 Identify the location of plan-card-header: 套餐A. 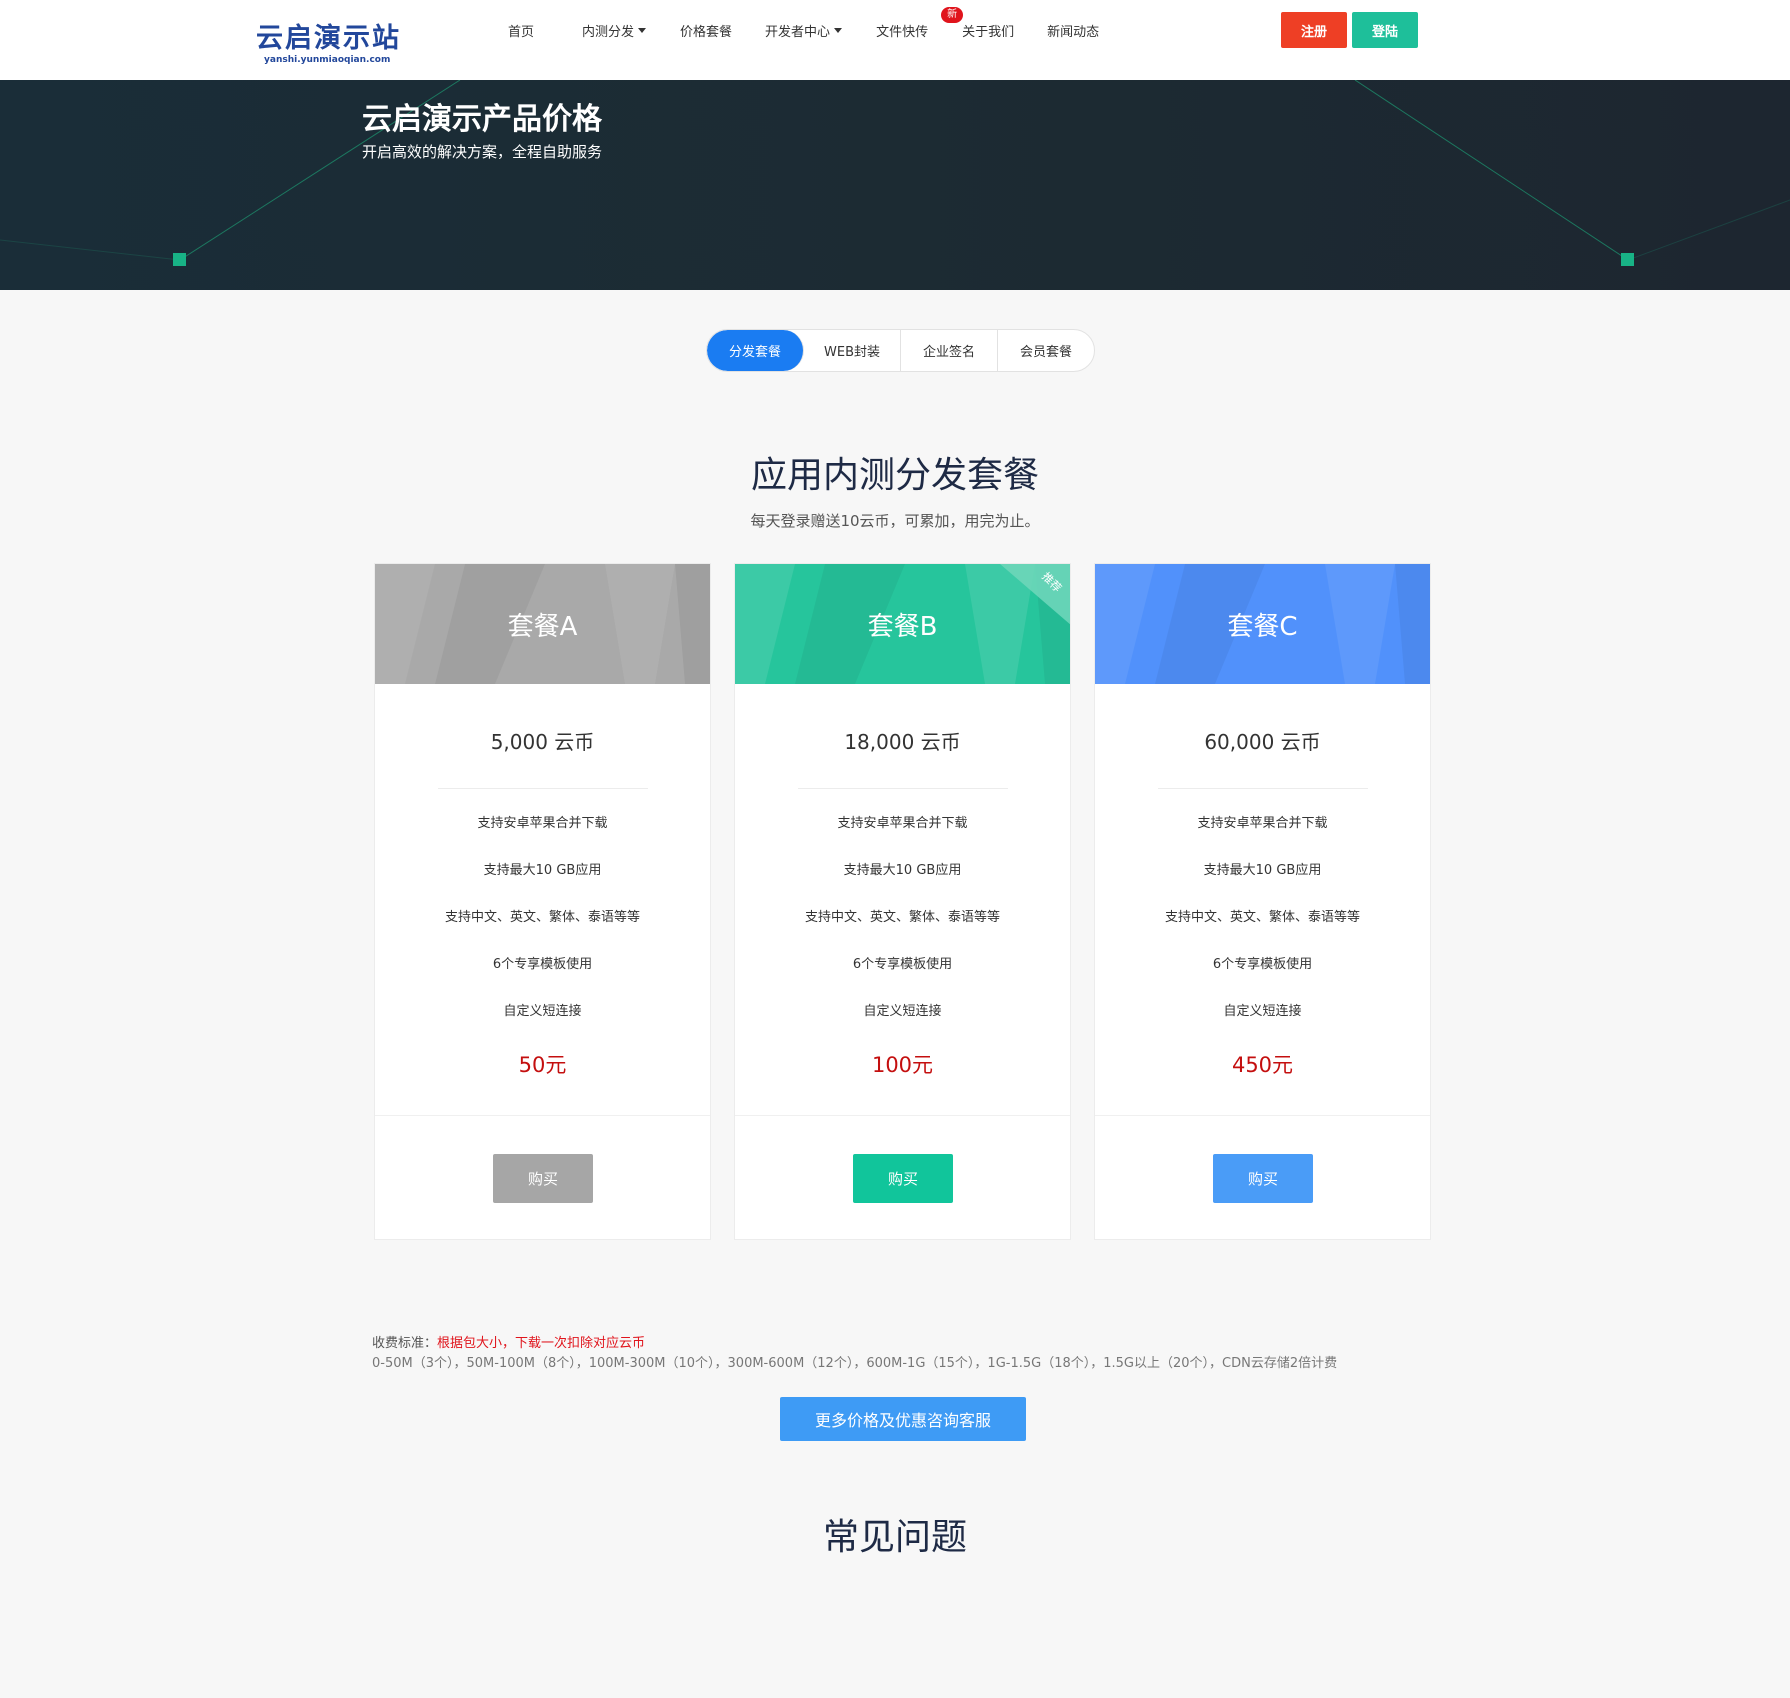
(542, 624).